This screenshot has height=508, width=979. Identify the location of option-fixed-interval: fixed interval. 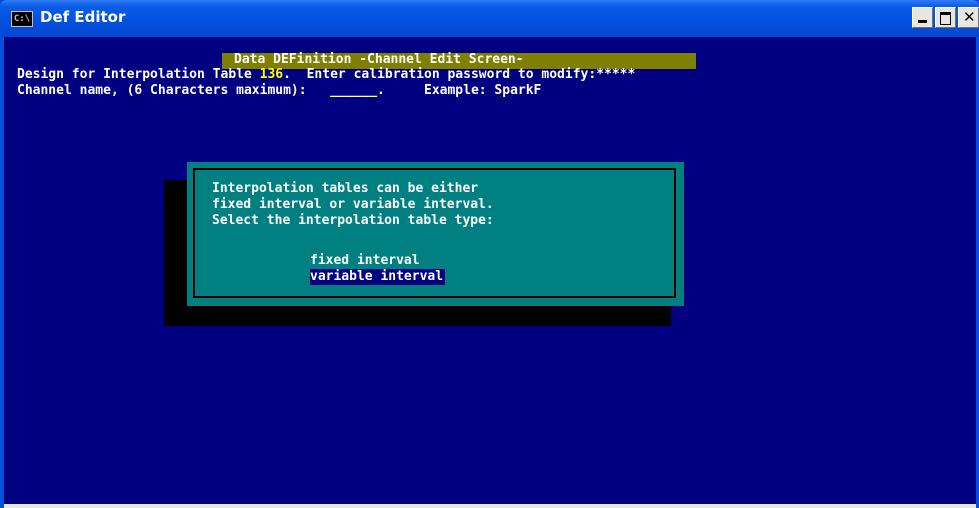
(365, 260).